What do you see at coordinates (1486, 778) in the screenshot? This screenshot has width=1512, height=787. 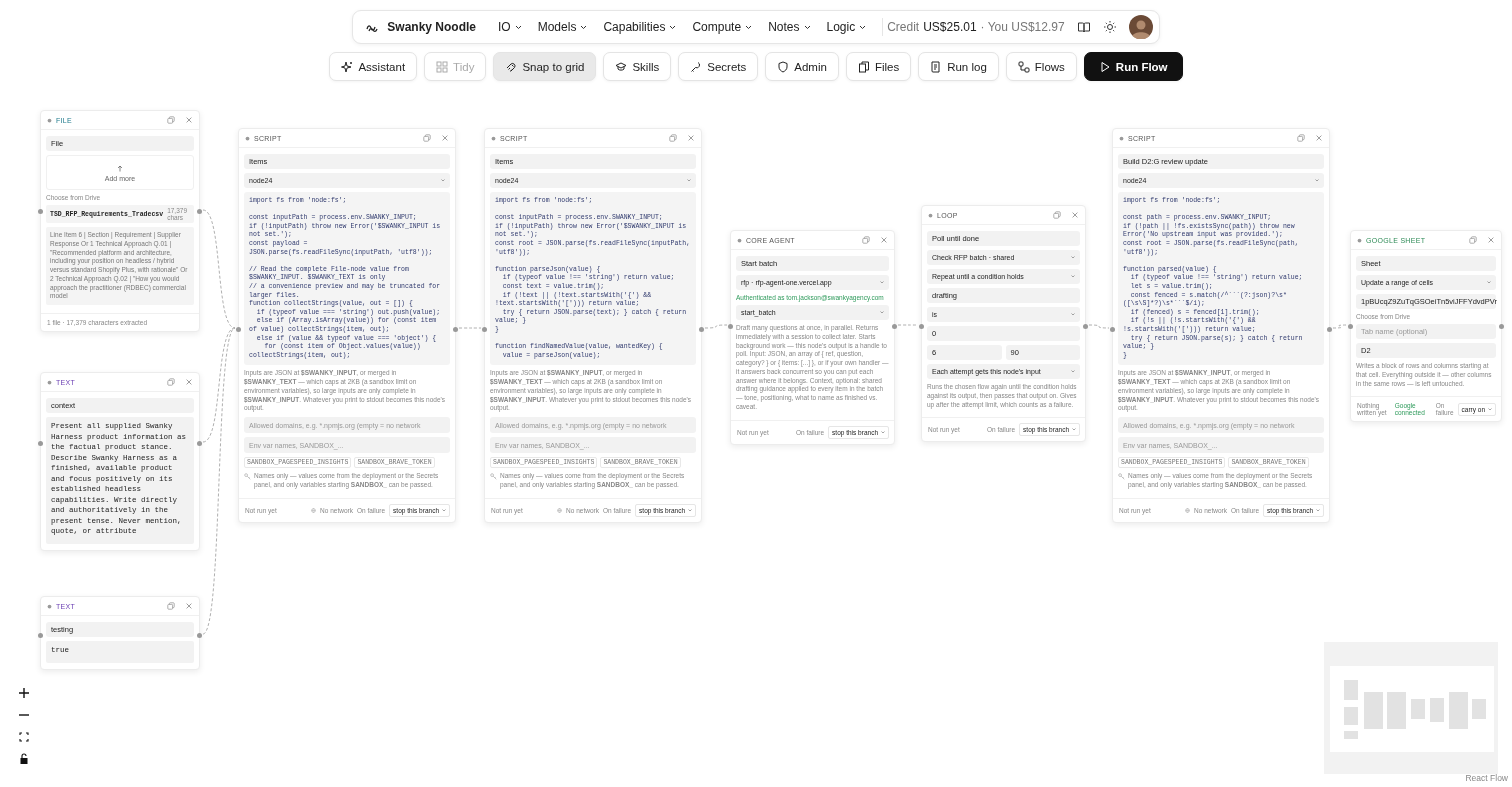 I see `attribution-link: React Flow` at bounding box center [1486, 778].